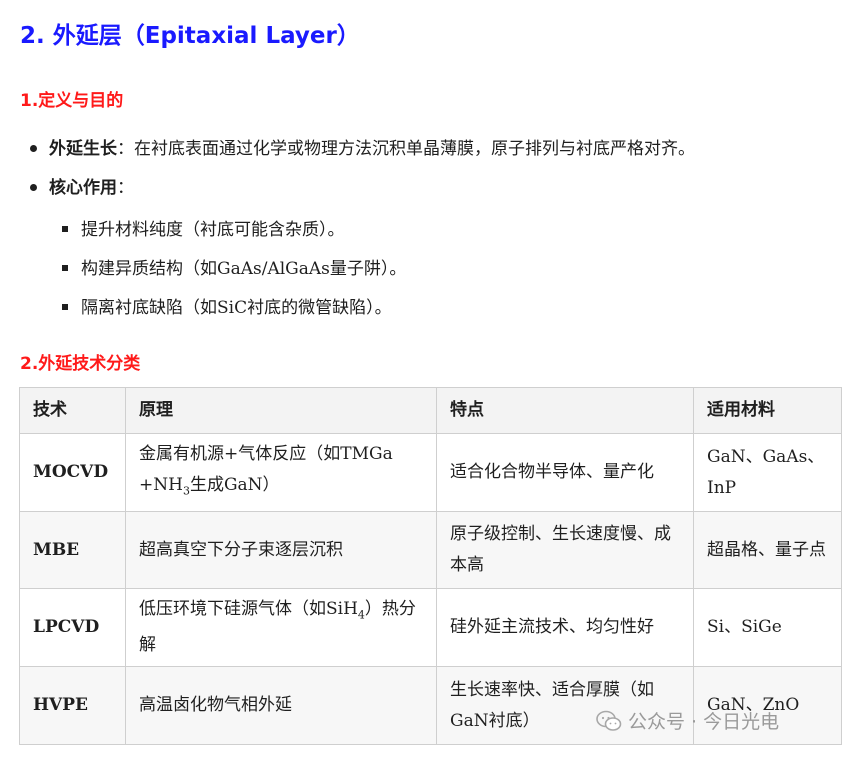 The width and height of the screenshot is (849, 759). What do you see at coordinates (236, 308) in the screenshot?
I see `sub-bullet-text: 隔离衬底缺陷（如SiC衬底的微管缺陷）。` at bounding box center [236, 308].